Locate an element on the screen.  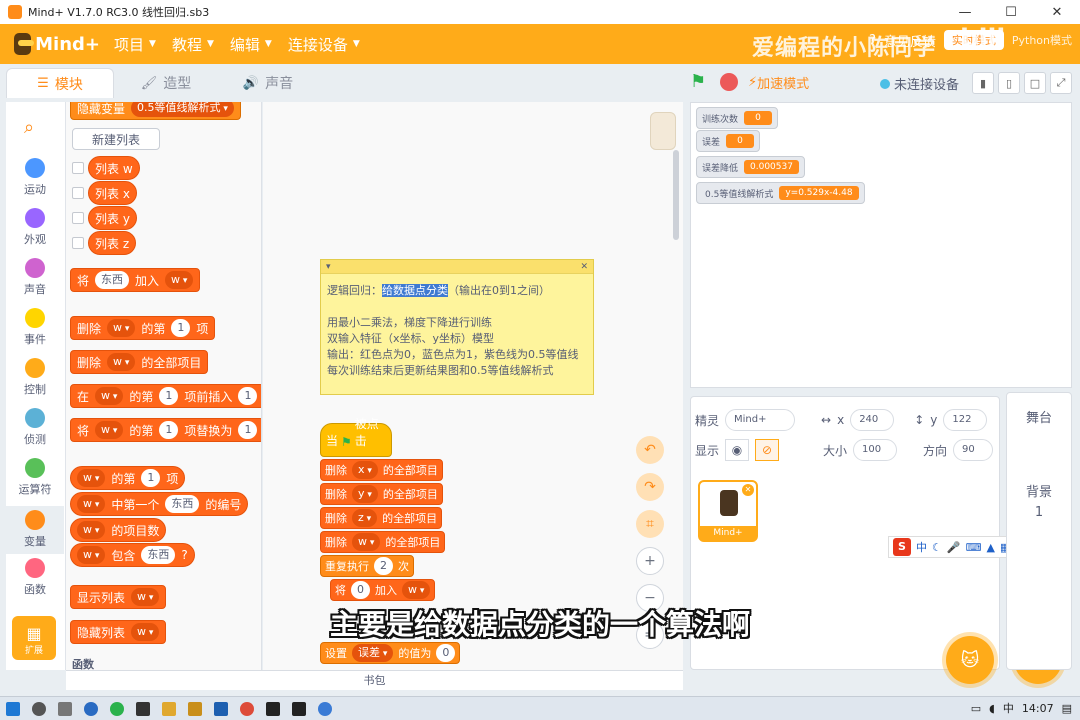
menu-tutorial: 教程 ▼ is located at coordinates (193, 44).